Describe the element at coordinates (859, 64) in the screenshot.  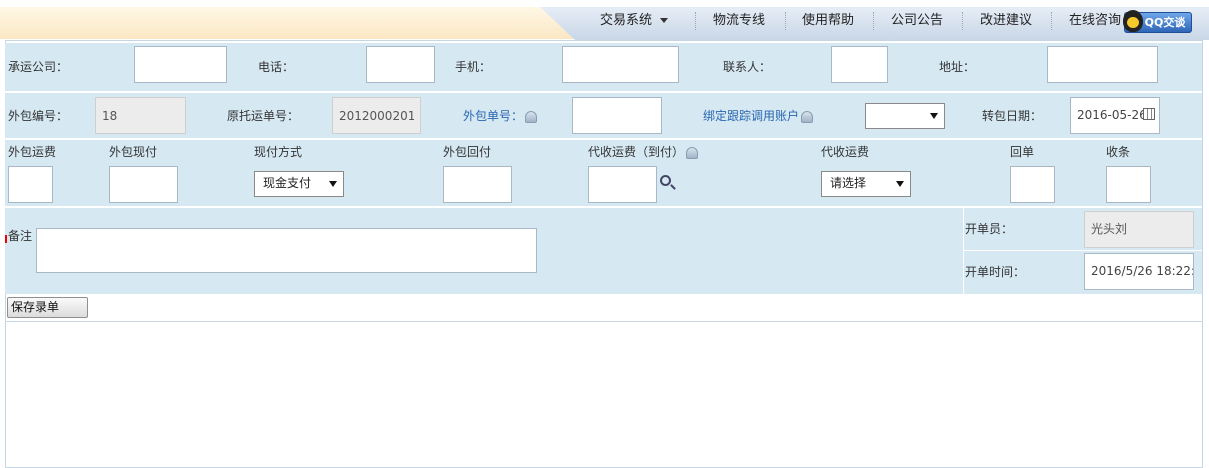
I see `contact-input` at that location.